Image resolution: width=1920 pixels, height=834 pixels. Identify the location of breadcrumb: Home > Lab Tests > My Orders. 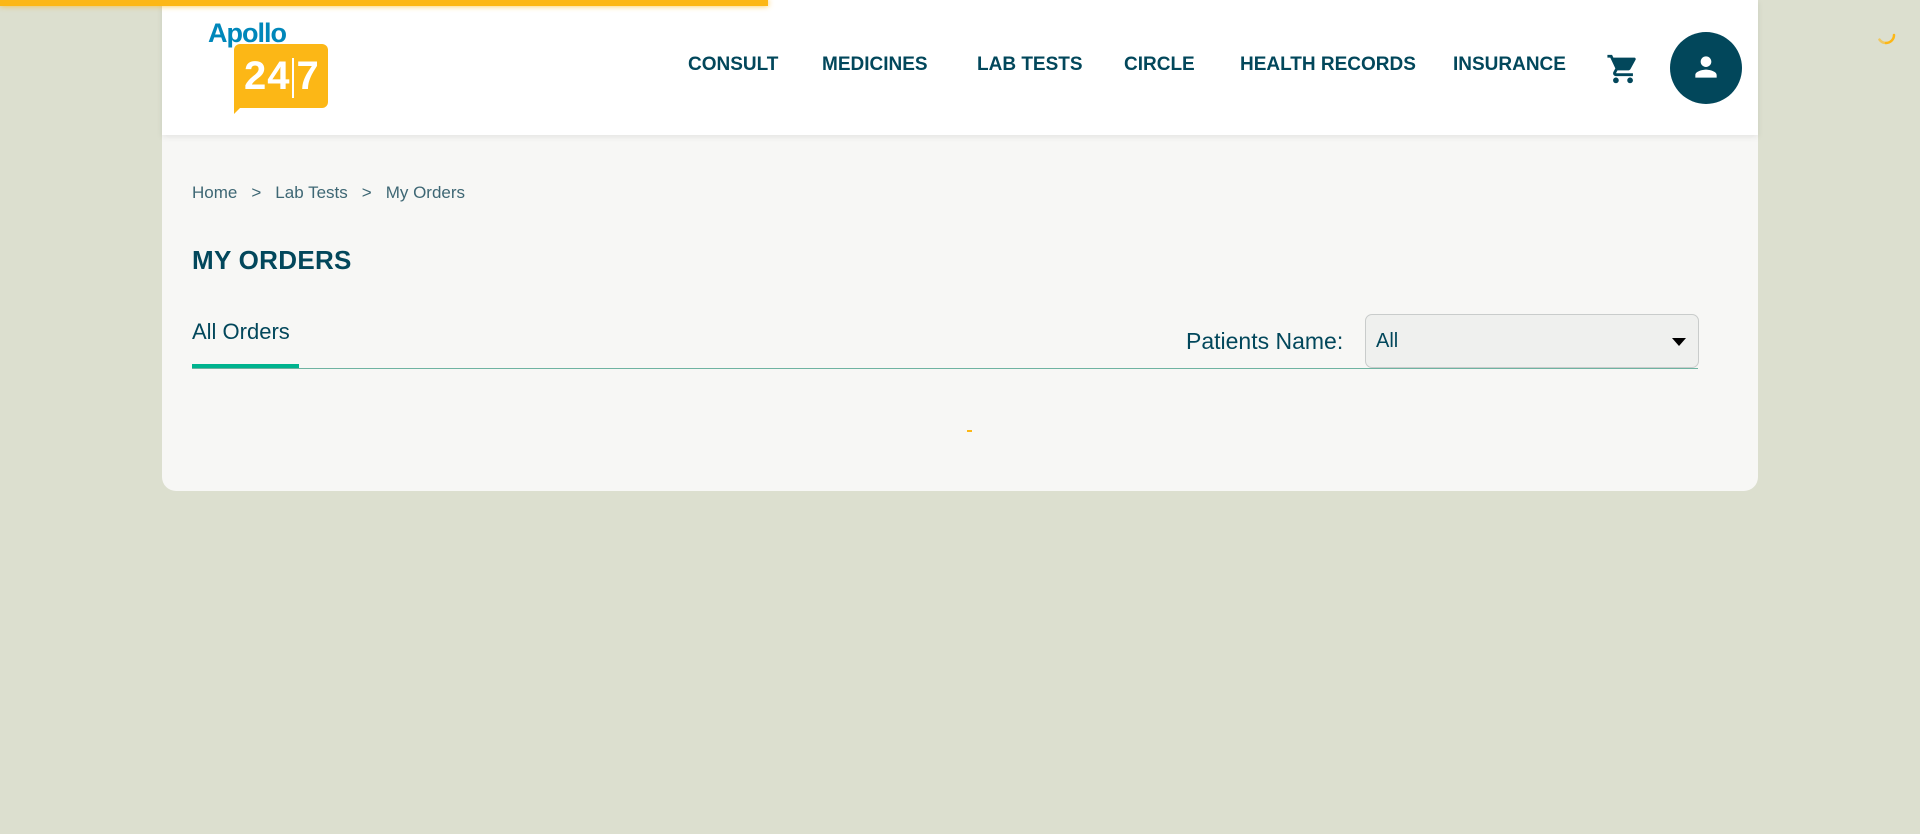
(328, 193).